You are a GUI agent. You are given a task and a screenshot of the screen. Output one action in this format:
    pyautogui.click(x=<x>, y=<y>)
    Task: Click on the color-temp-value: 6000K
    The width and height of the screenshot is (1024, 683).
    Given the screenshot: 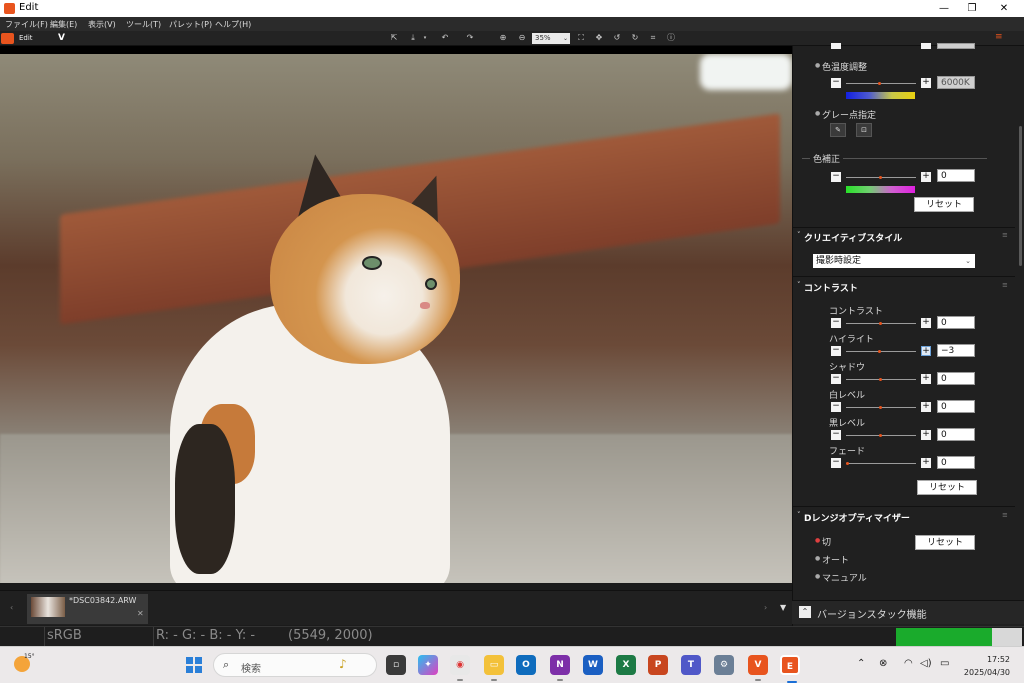 What is the action you would take?
    pyautogui.click(x=956, y=82)
    